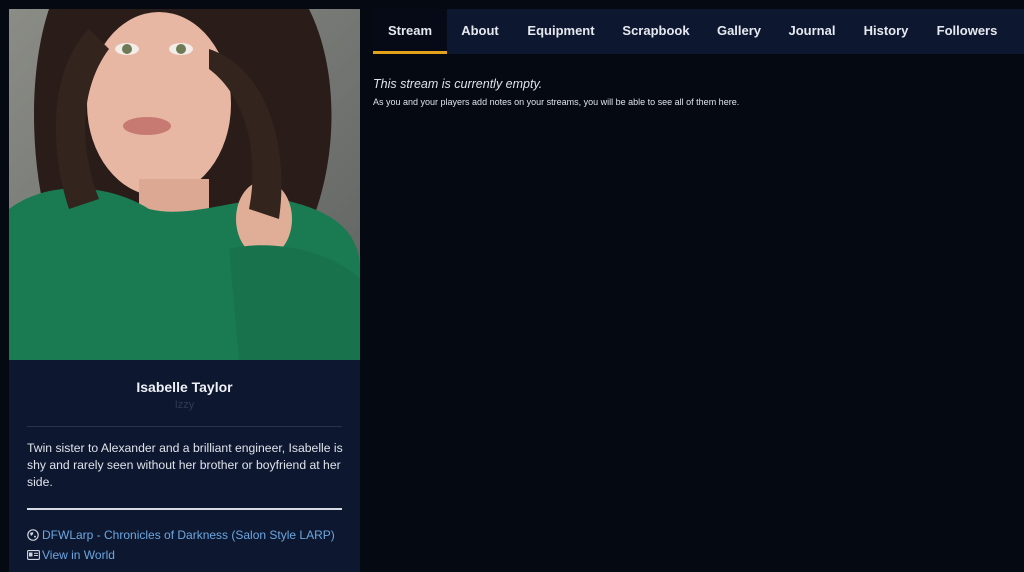 The height and width of the screenshot is (572, 1024). What do you see at coordinates (33, 535) in the screenshot?
I see `globe-icon` at bounding box center [33, 535].